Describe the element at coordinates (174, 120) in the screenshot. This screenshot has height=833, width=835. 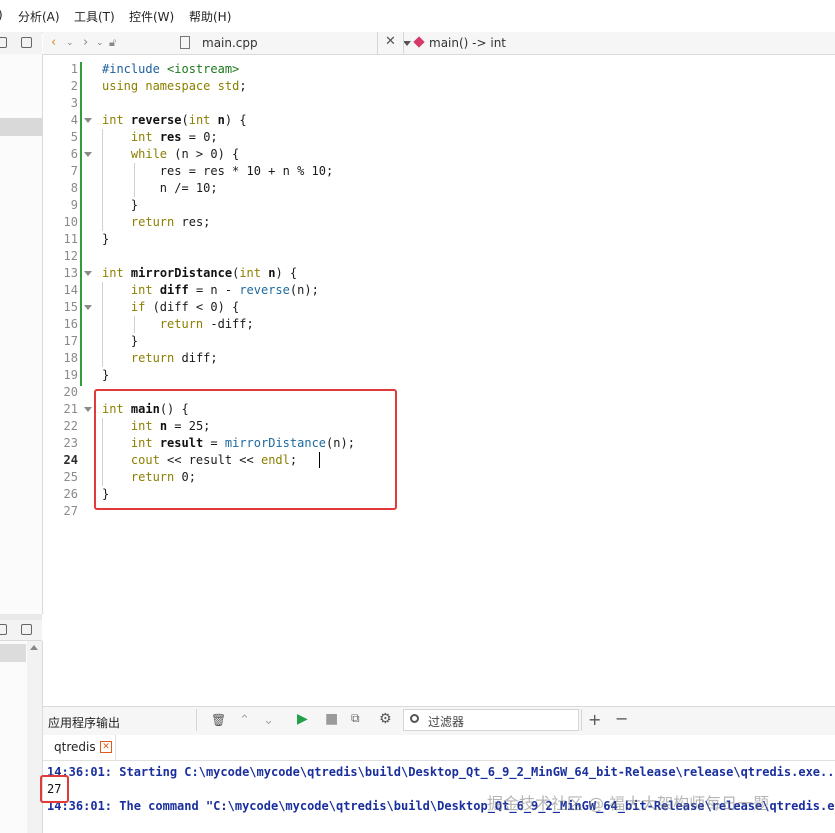
I see `code-line-4: int reverse(int n) {` at that location.